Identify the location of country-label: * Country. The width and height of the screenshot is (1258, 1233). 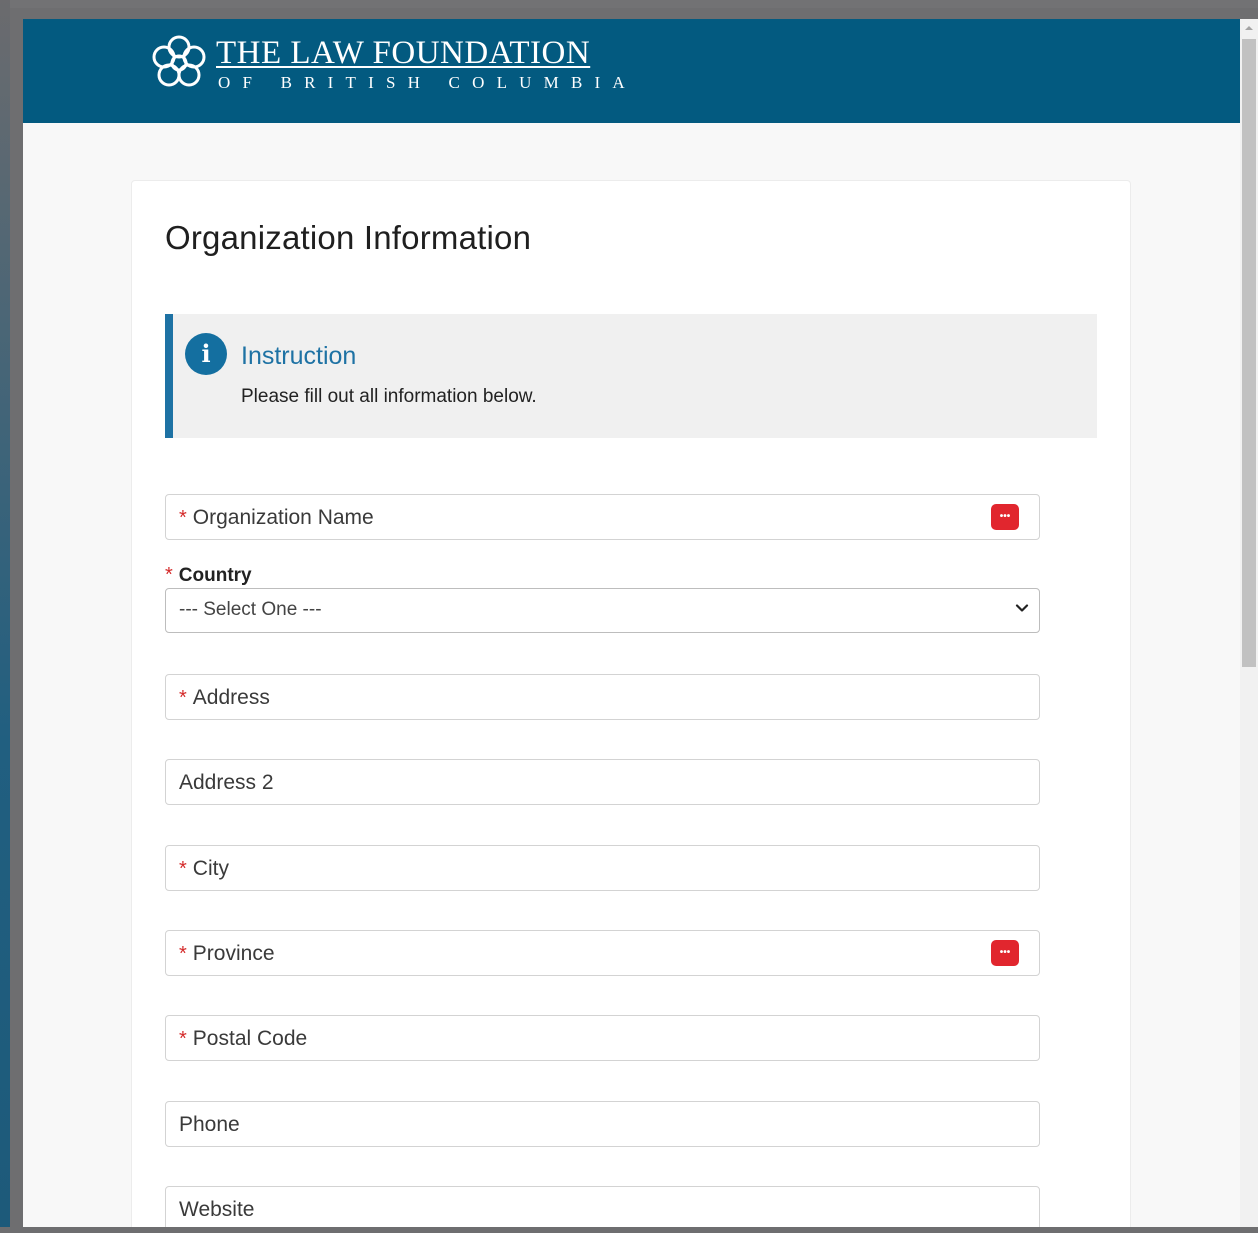
(208, 575).